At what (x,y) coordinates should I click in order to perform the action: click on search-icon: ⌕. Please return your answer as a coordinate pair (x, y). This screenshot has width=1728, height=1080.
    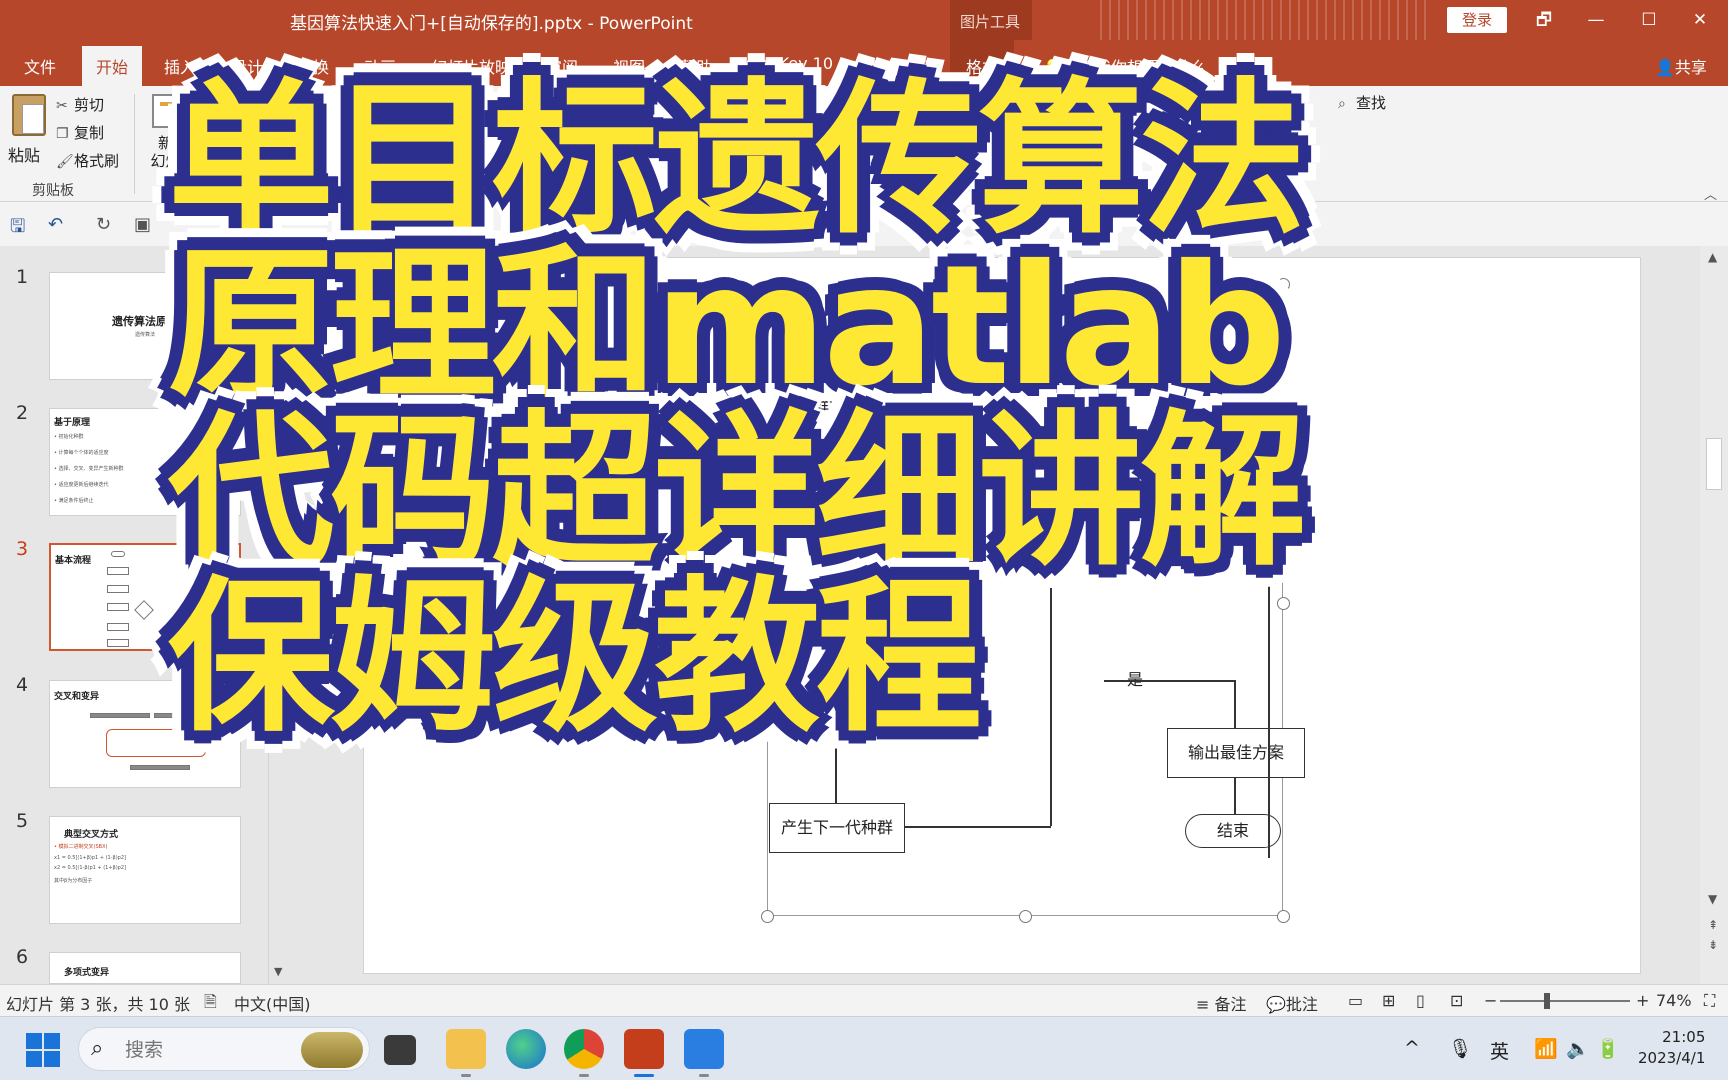
    Looking at the image, I should click on (97, 1048).